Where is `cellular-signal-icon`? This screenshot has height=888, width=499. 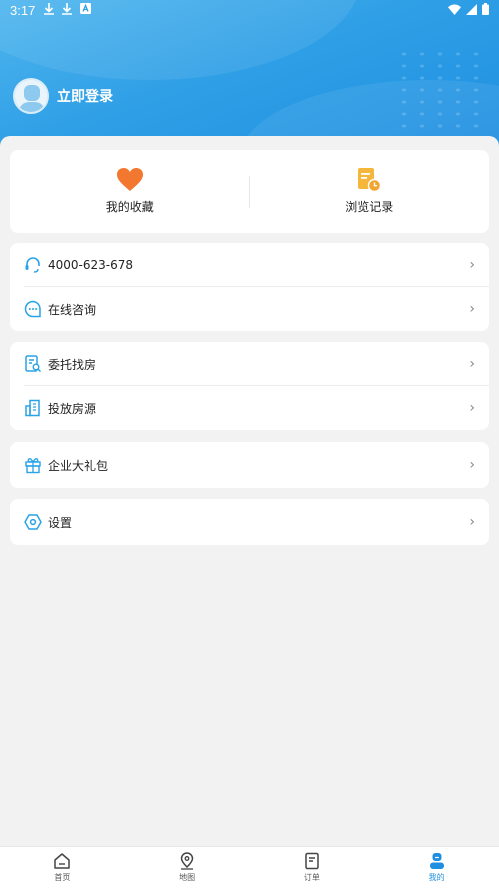
cellular-signal-icon is located at coordinates (471, 9).